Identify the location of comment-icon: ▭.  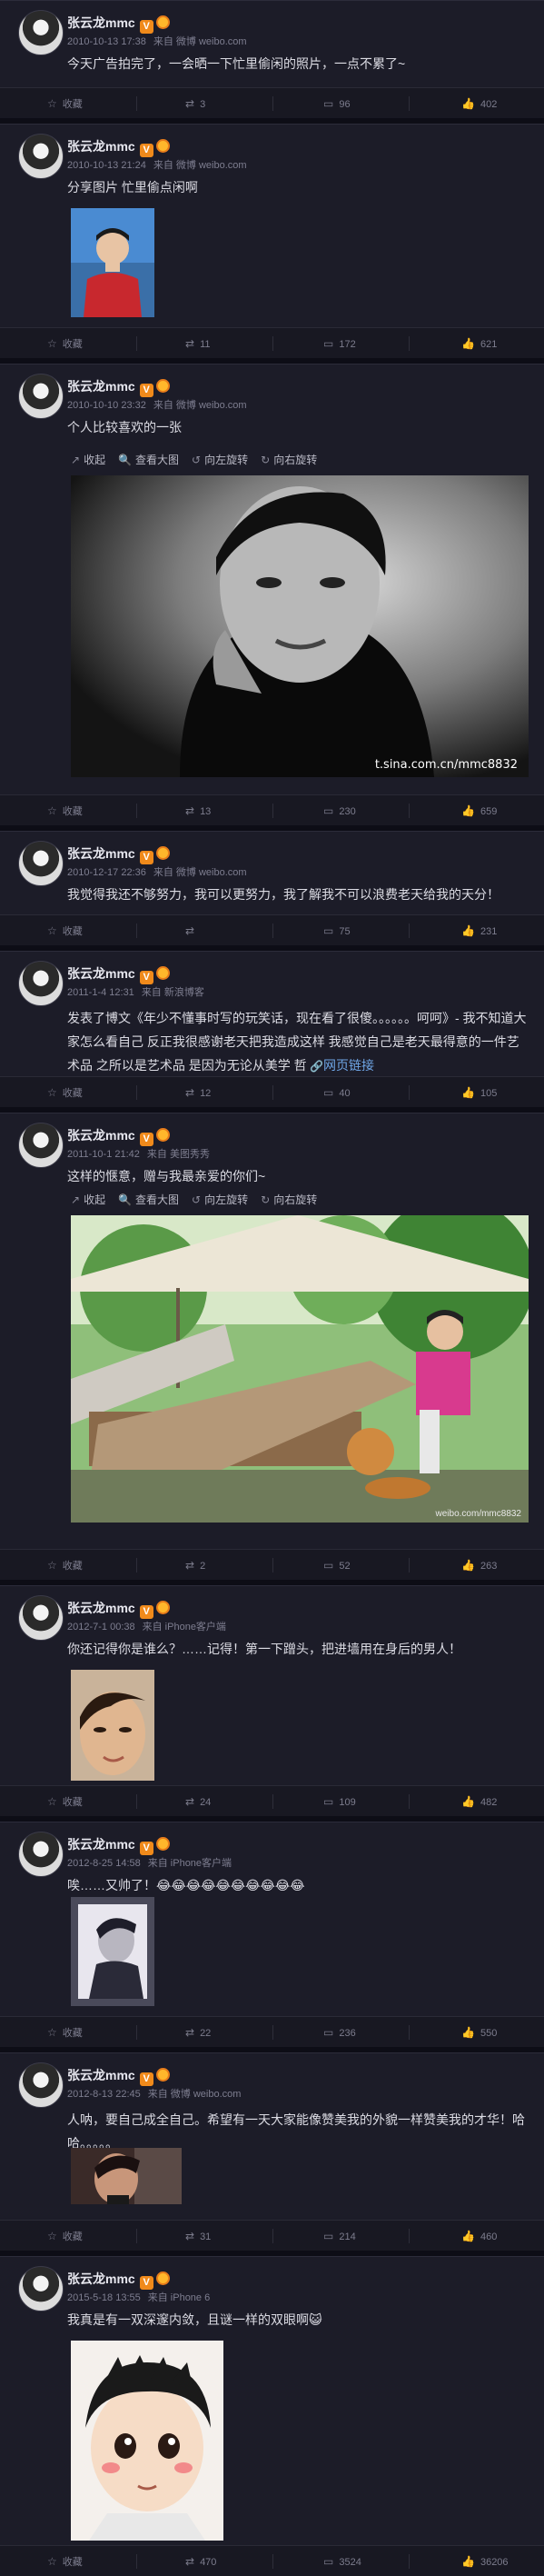
(328, 1801).